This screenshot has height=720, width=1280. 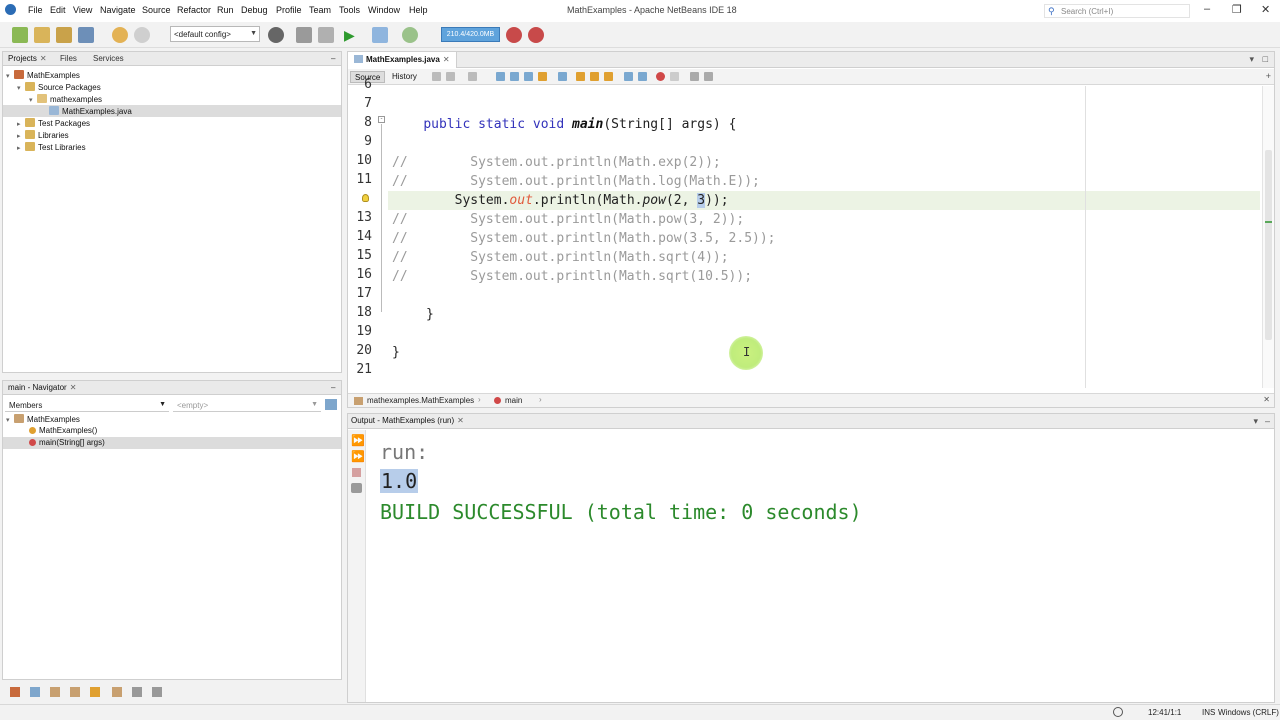 What do you see at coordinates (562, 76) in the screenshot?
I see `rect-select-icon` at bounding box center [562, 76].